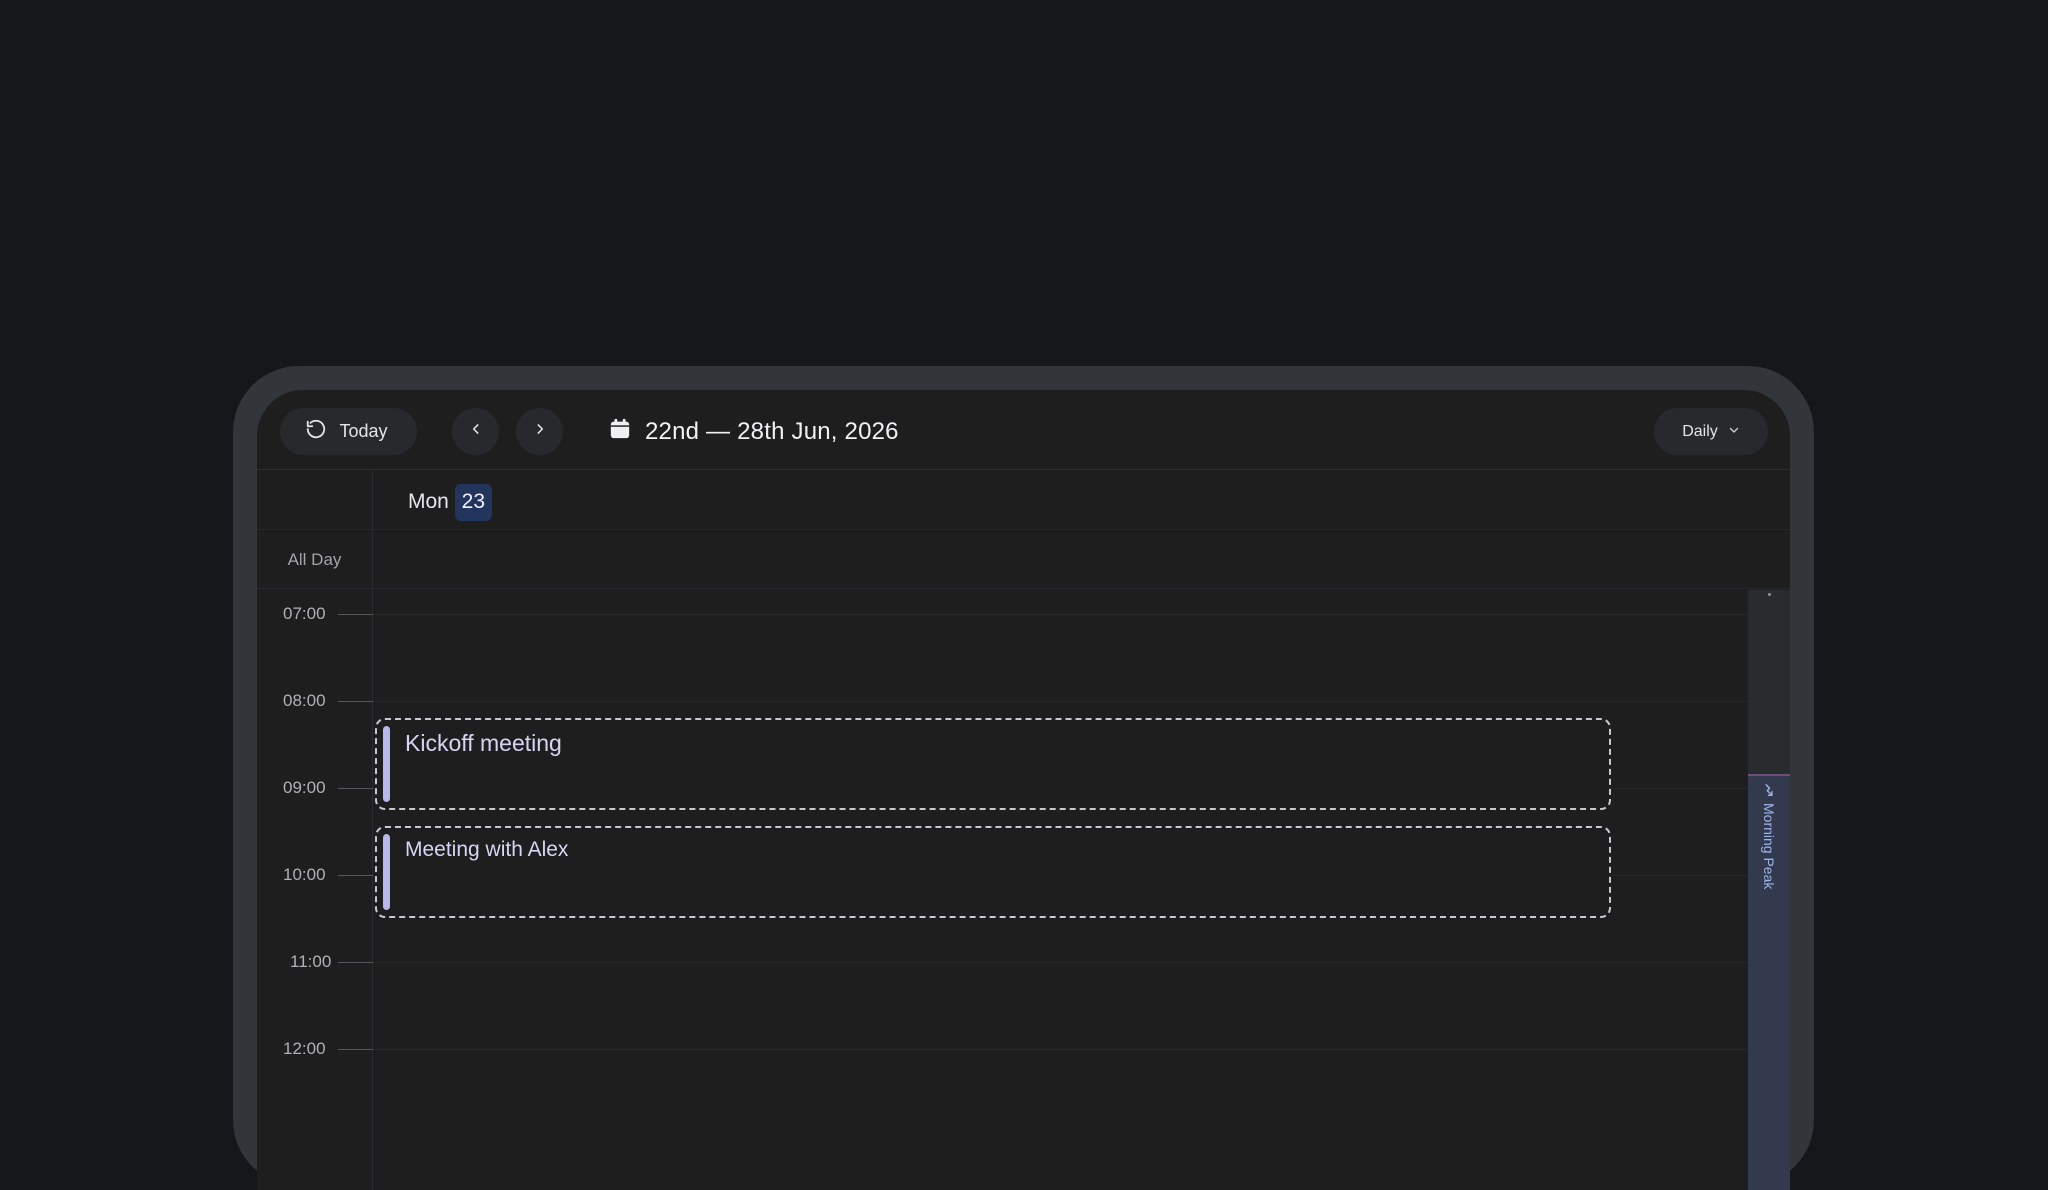 The height and width of the screenshot is (1190, 2048). Describe the element at coordinates (1769, 594) in the screenshot. I see `rail-marker` at that location.